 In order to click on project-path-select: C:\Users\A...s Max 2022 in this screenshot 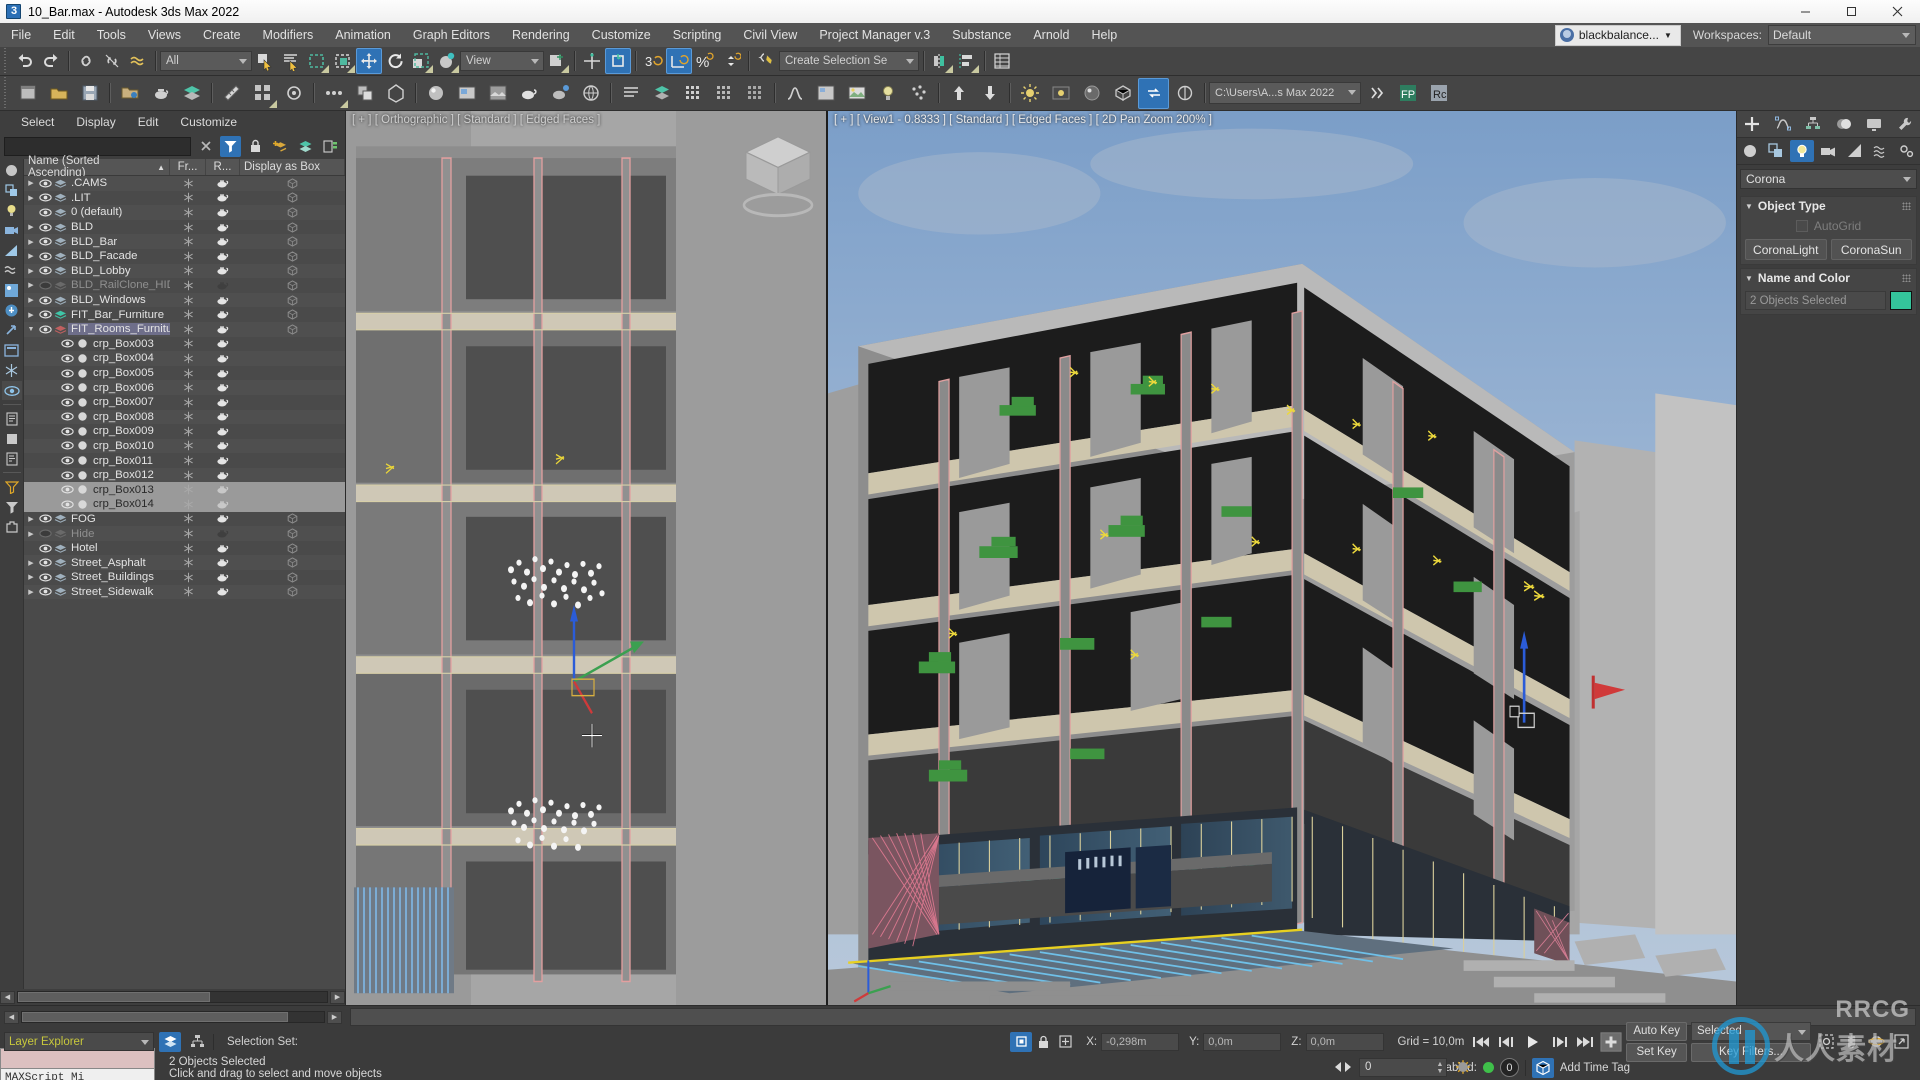, I will do `click(1285, 93)`.